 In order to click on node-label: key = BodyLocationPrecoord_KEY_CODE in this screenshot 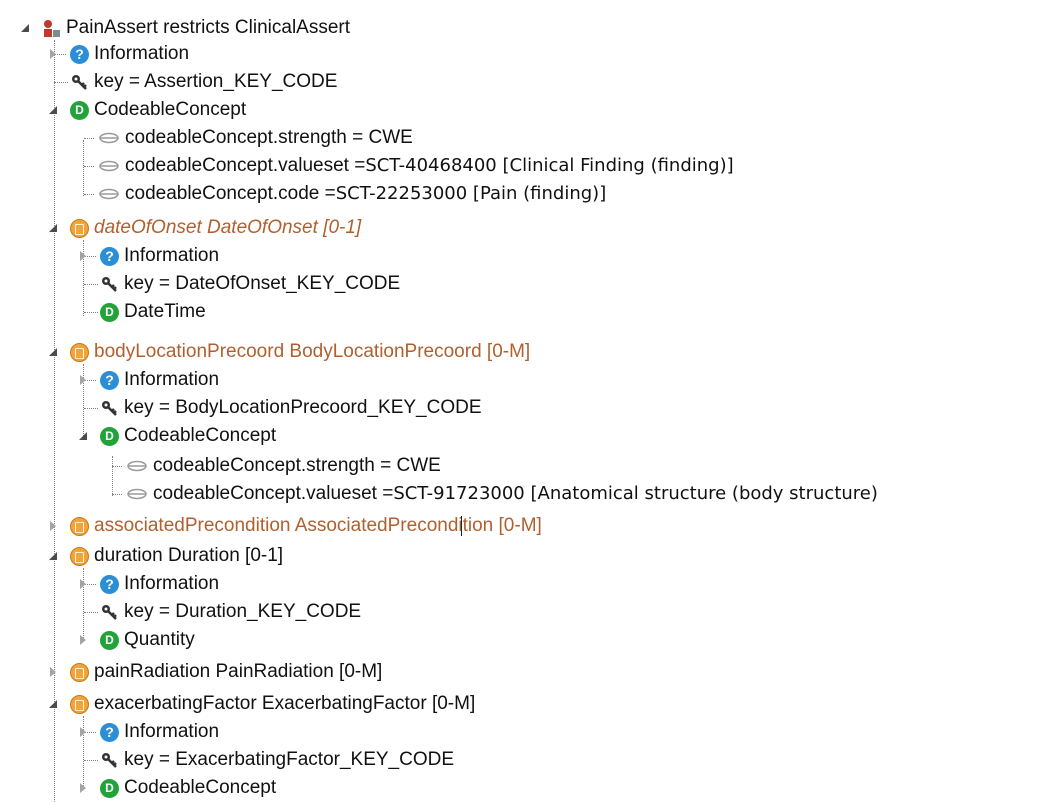, I will do `click(303, 407)`.